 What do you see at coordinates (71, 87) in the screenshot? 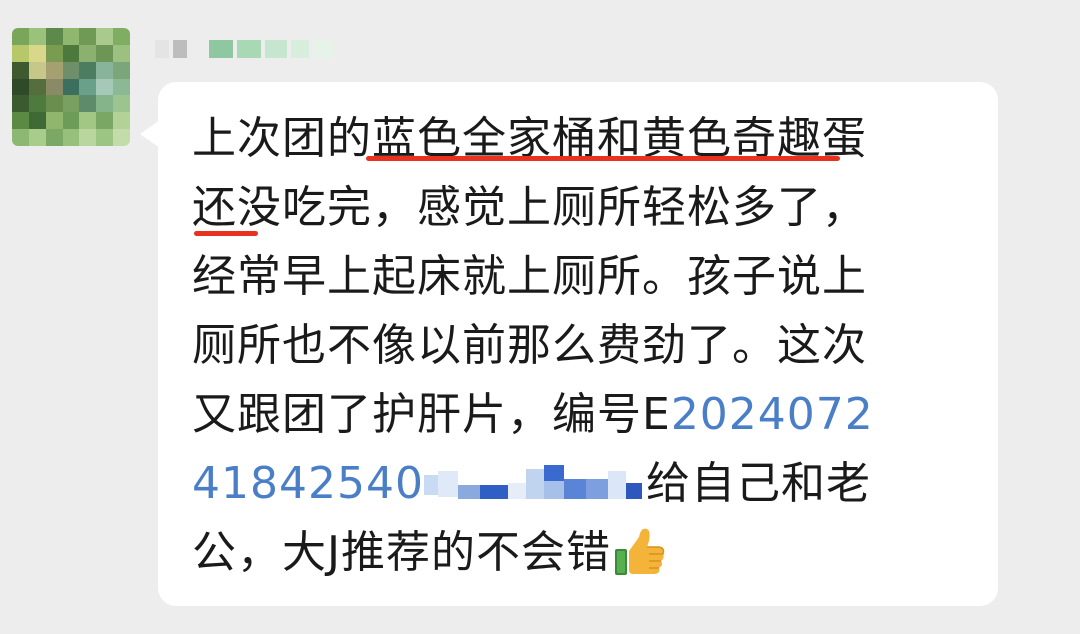
I see `avatar` at bounding box center [71, 87].